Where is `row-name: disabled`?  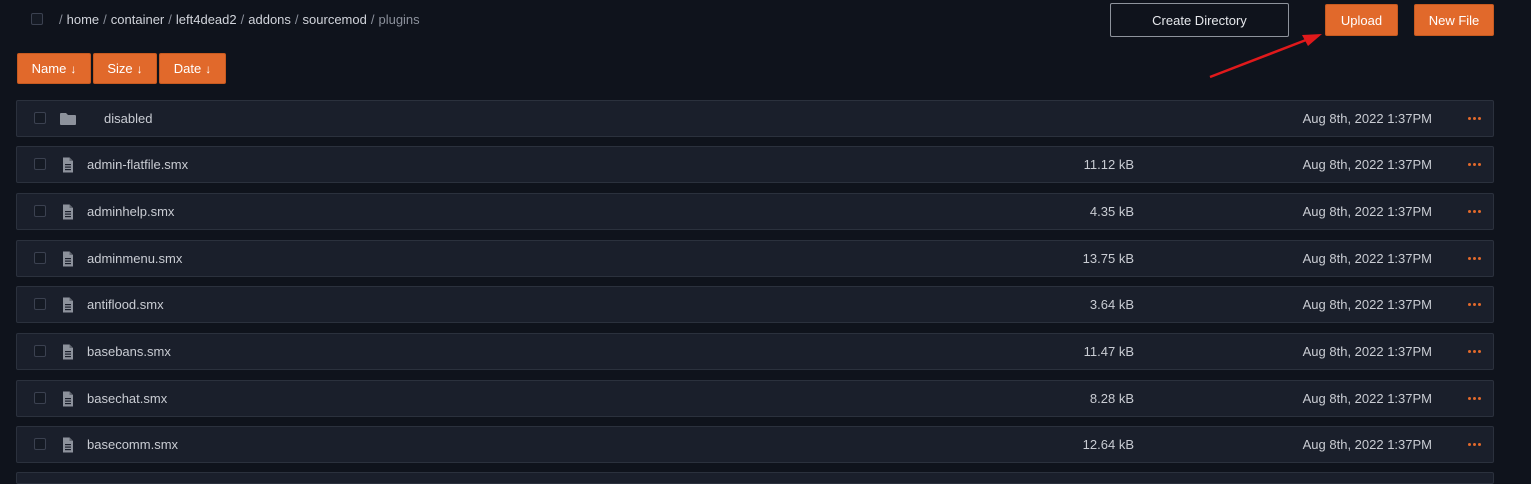
row-name: disabled is located at coordinates (128, 118).